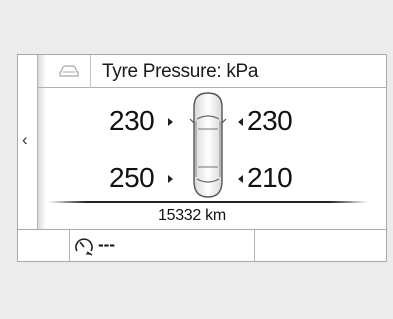  What do you see at coordinates (192, 215) in the screenshot?
I see `odometer-reading: 15332 km` at bounding box center [192, 215].